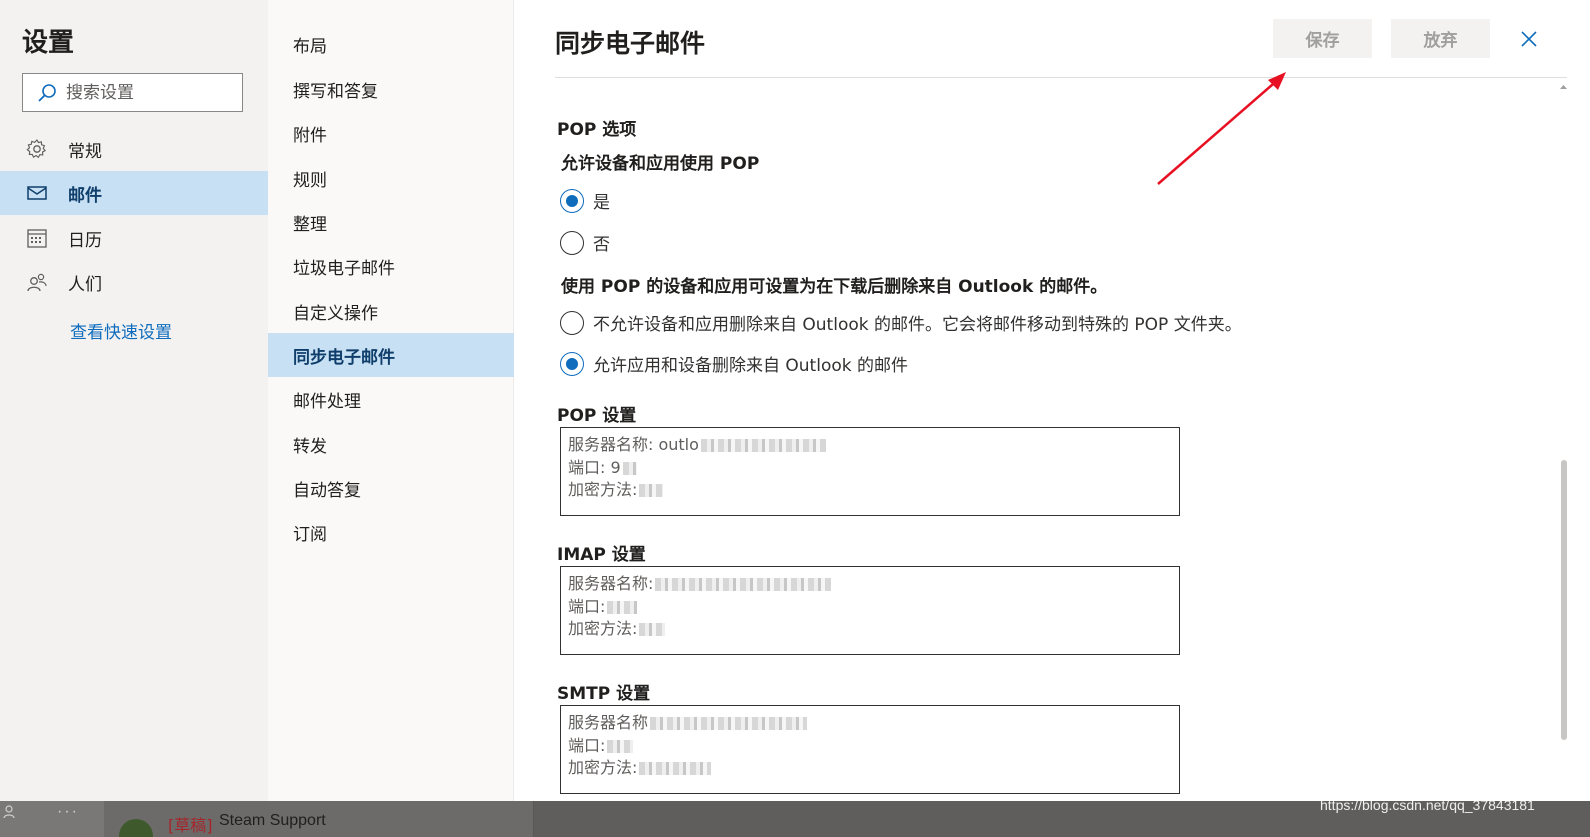  What do you see at coordinates (85, 240) in the screenshot?
I see `category-calendar-label: 日历` at bounding box center [85, 240].